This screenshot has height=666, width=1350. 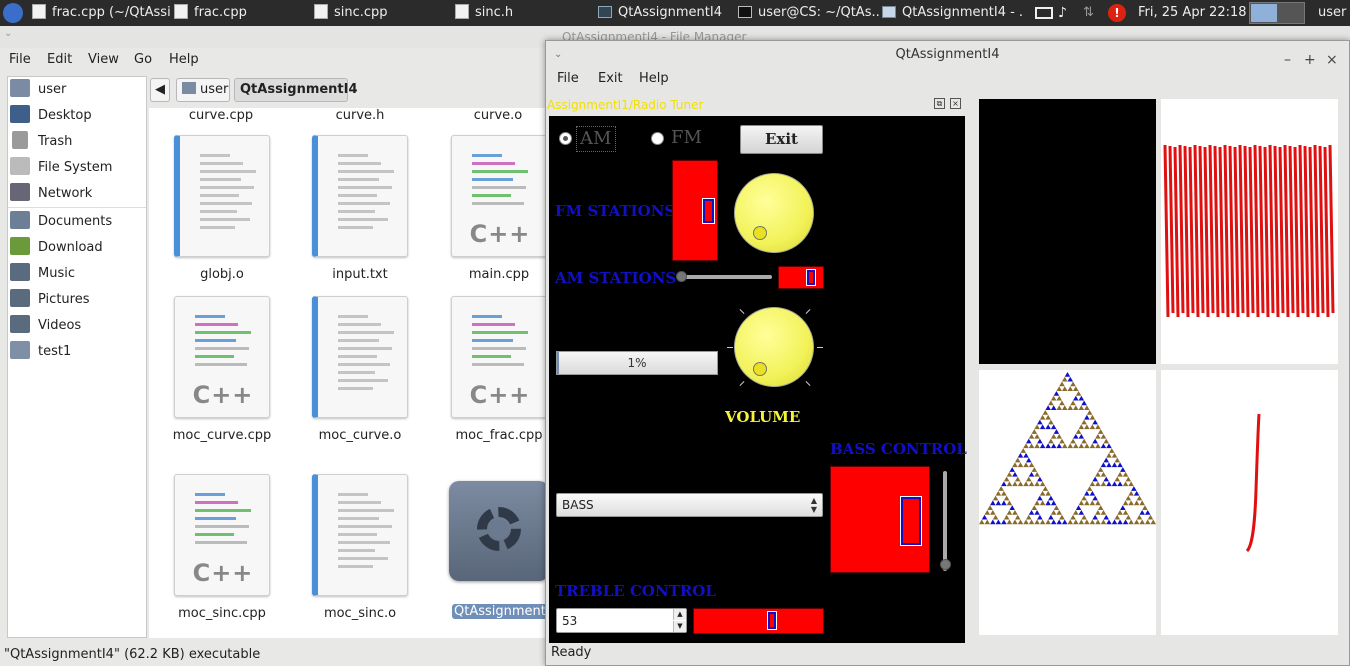 I want to click on sidebar-item-videos: Videos, so click(x=45, y=326).